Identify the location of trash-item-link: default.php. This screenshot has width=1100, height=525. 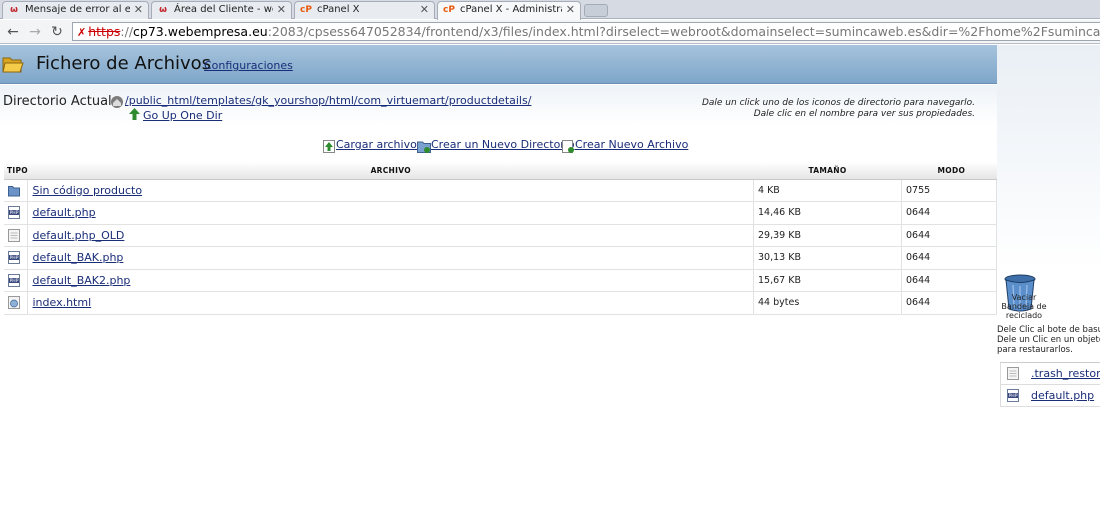
(1062, 395).